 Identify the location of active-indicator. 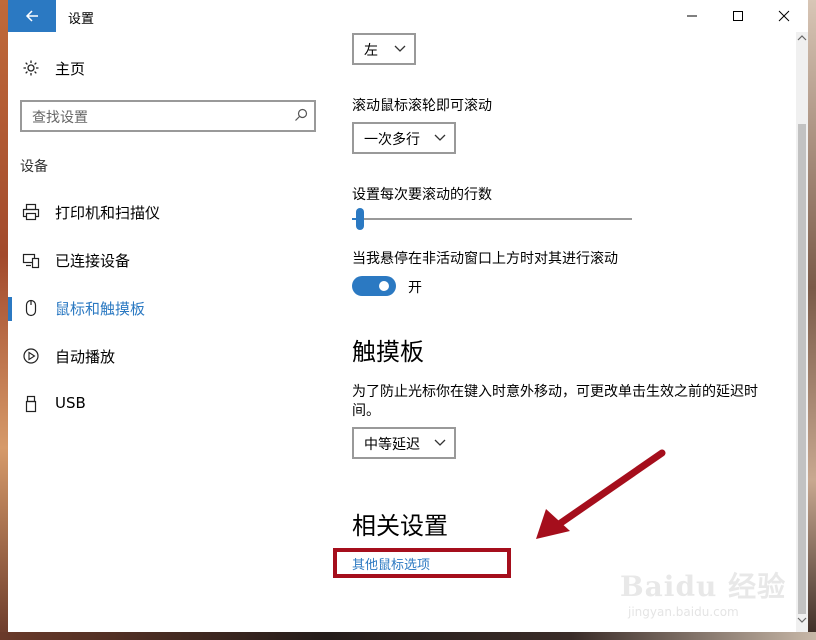
(10, 309).